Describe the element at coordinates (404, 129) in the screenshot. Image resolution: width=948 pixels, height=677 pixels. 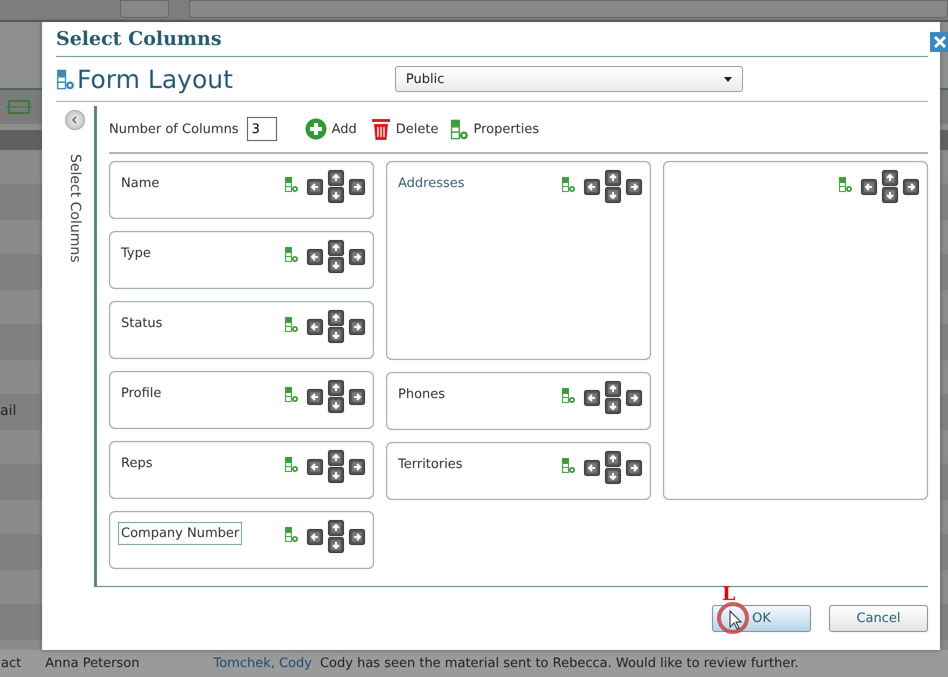
I see `delete-button: Delete` at that location.